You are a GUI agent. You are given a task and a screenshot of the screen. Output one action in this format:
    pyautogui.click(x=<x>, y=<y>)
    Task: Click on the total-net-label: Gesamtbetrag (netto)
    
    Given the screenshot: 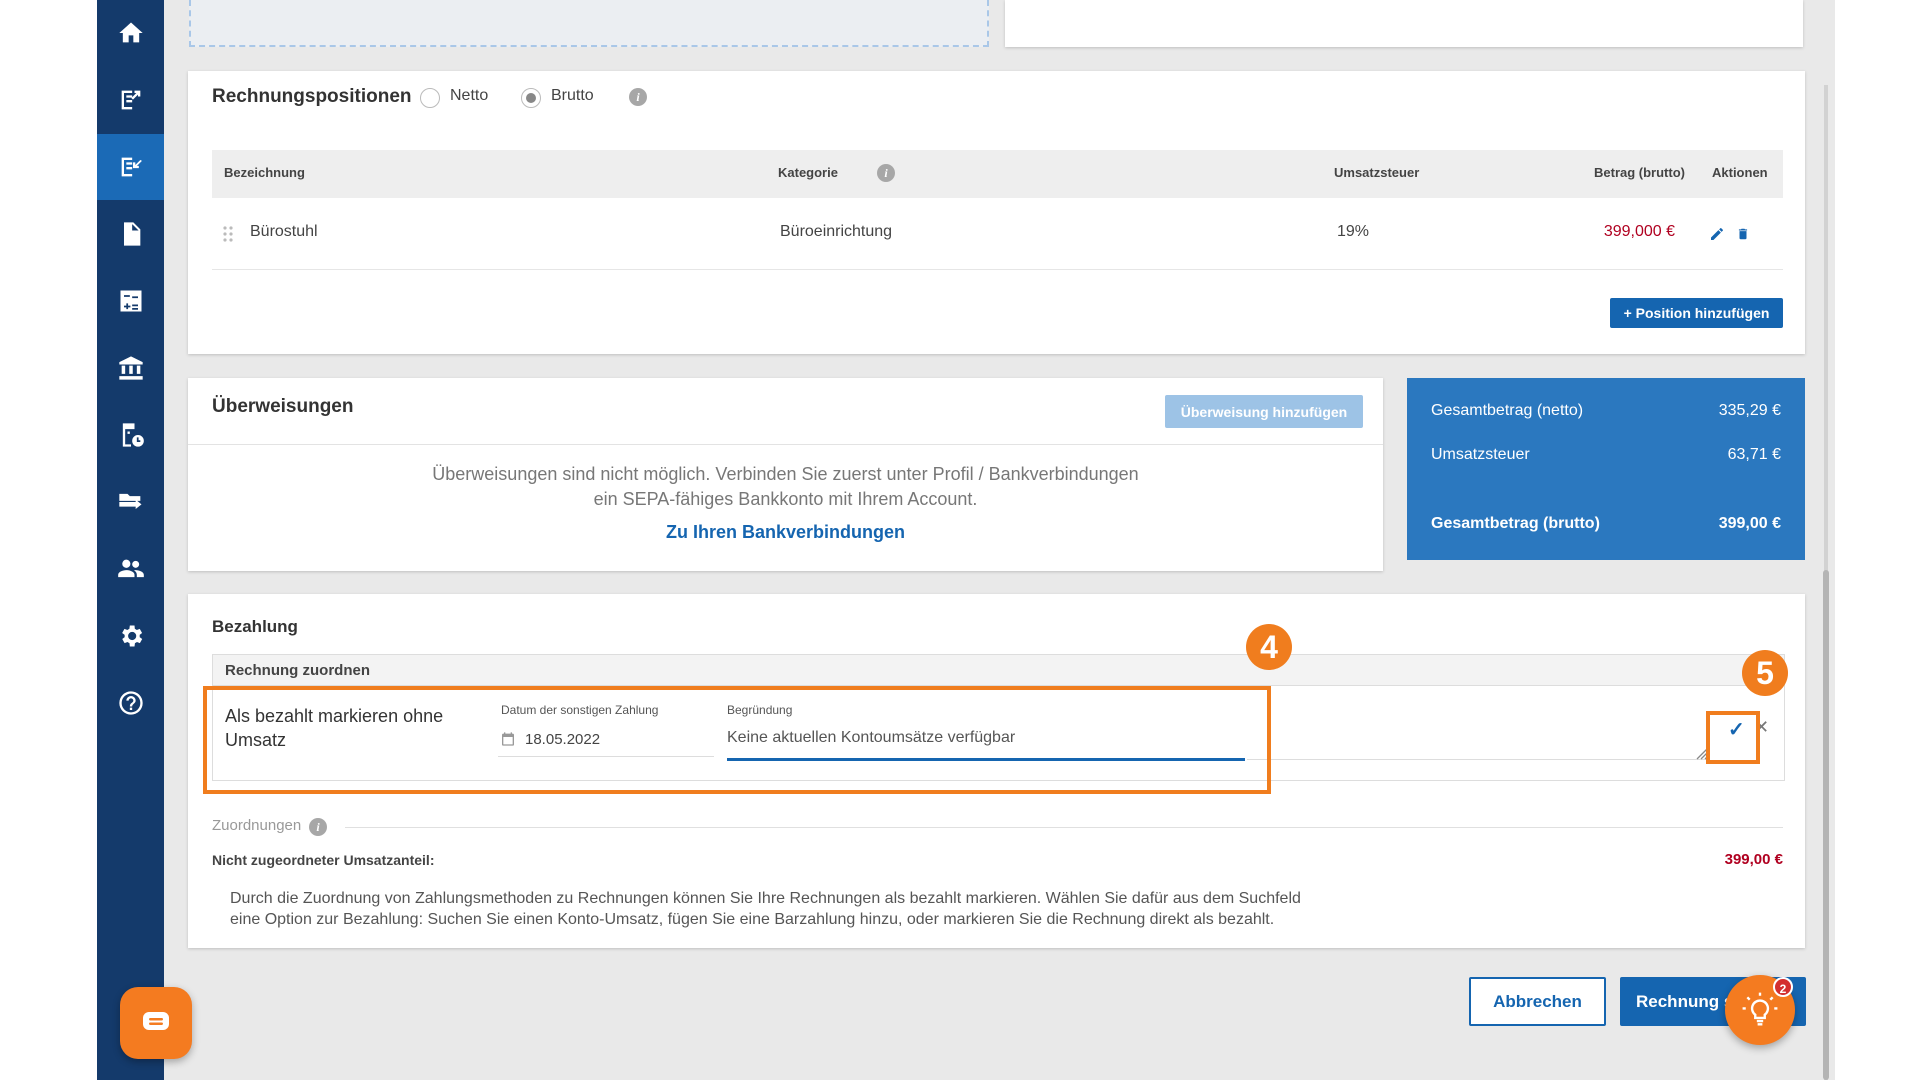 What is the action you would take?
    pyautogui.click(x=1507, y=410)
    